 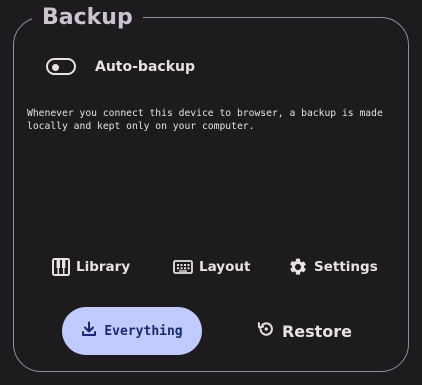 What do you see at coordinates (61, 267) in the screenshot?
I see `piano-keys-icon` at bounding box center [61, 267].